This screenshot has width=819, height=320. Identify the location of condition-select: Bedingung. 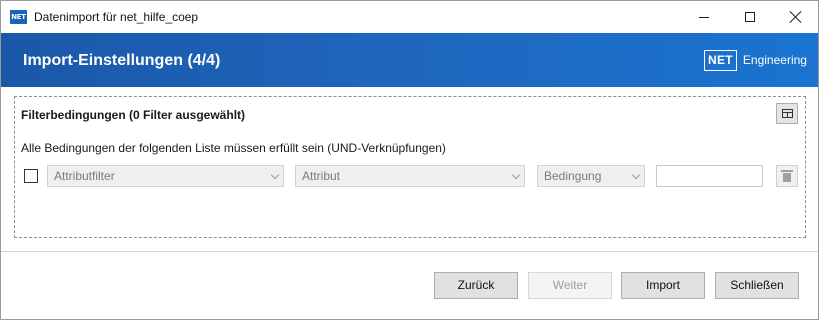
(591, 176).